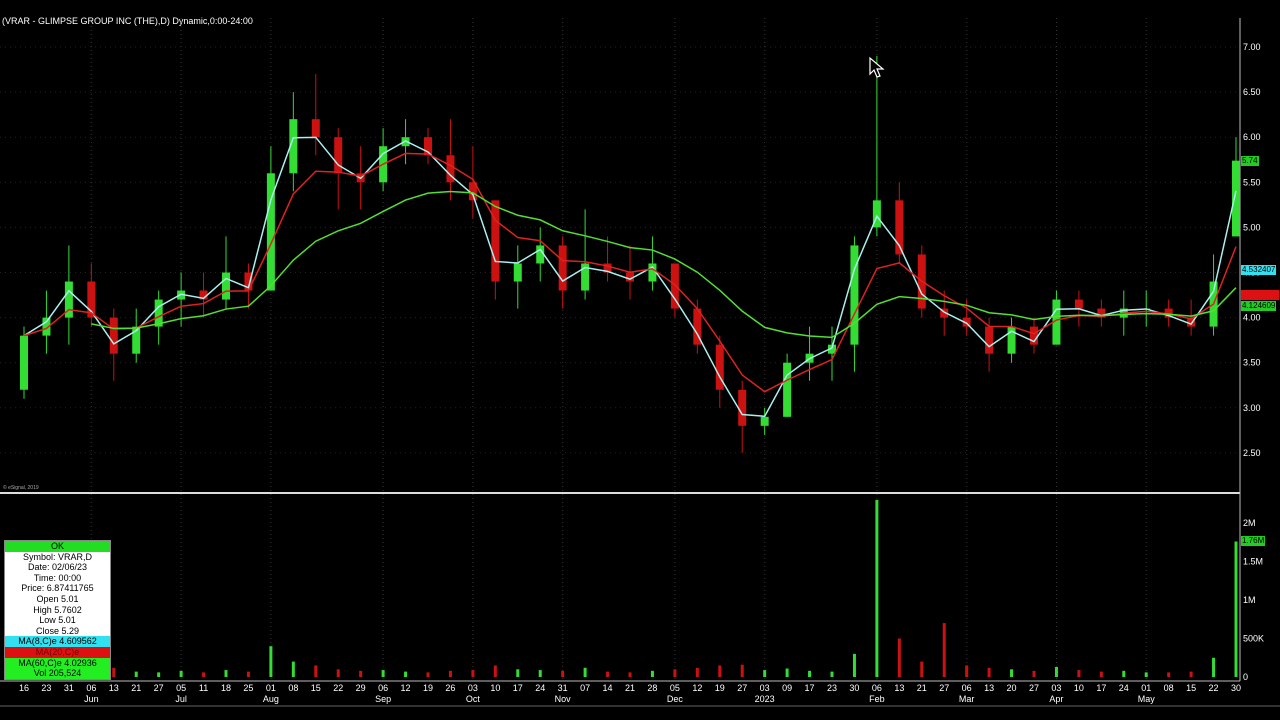 This screenshot has width=1280, height=720. Describe the element at coordinates (1249, 523) in the screenshot. I see `volume-tick-label: 2M` at that location.